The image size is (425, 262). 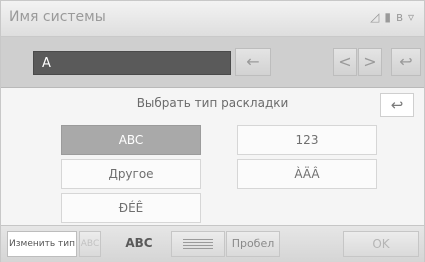 What do you see at coordinates (131, 140) in the screenshot?
I see `layout-option-abc: ABC` at bounding box center [131, 140].